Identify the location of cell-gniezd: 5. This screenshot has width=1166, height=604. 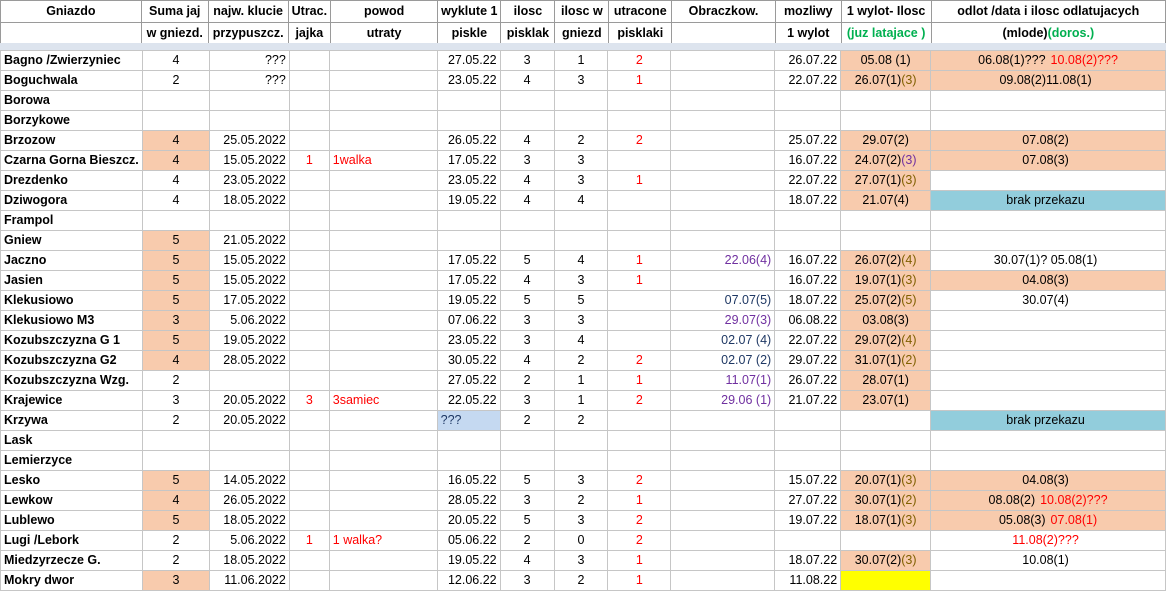
(581, 300).